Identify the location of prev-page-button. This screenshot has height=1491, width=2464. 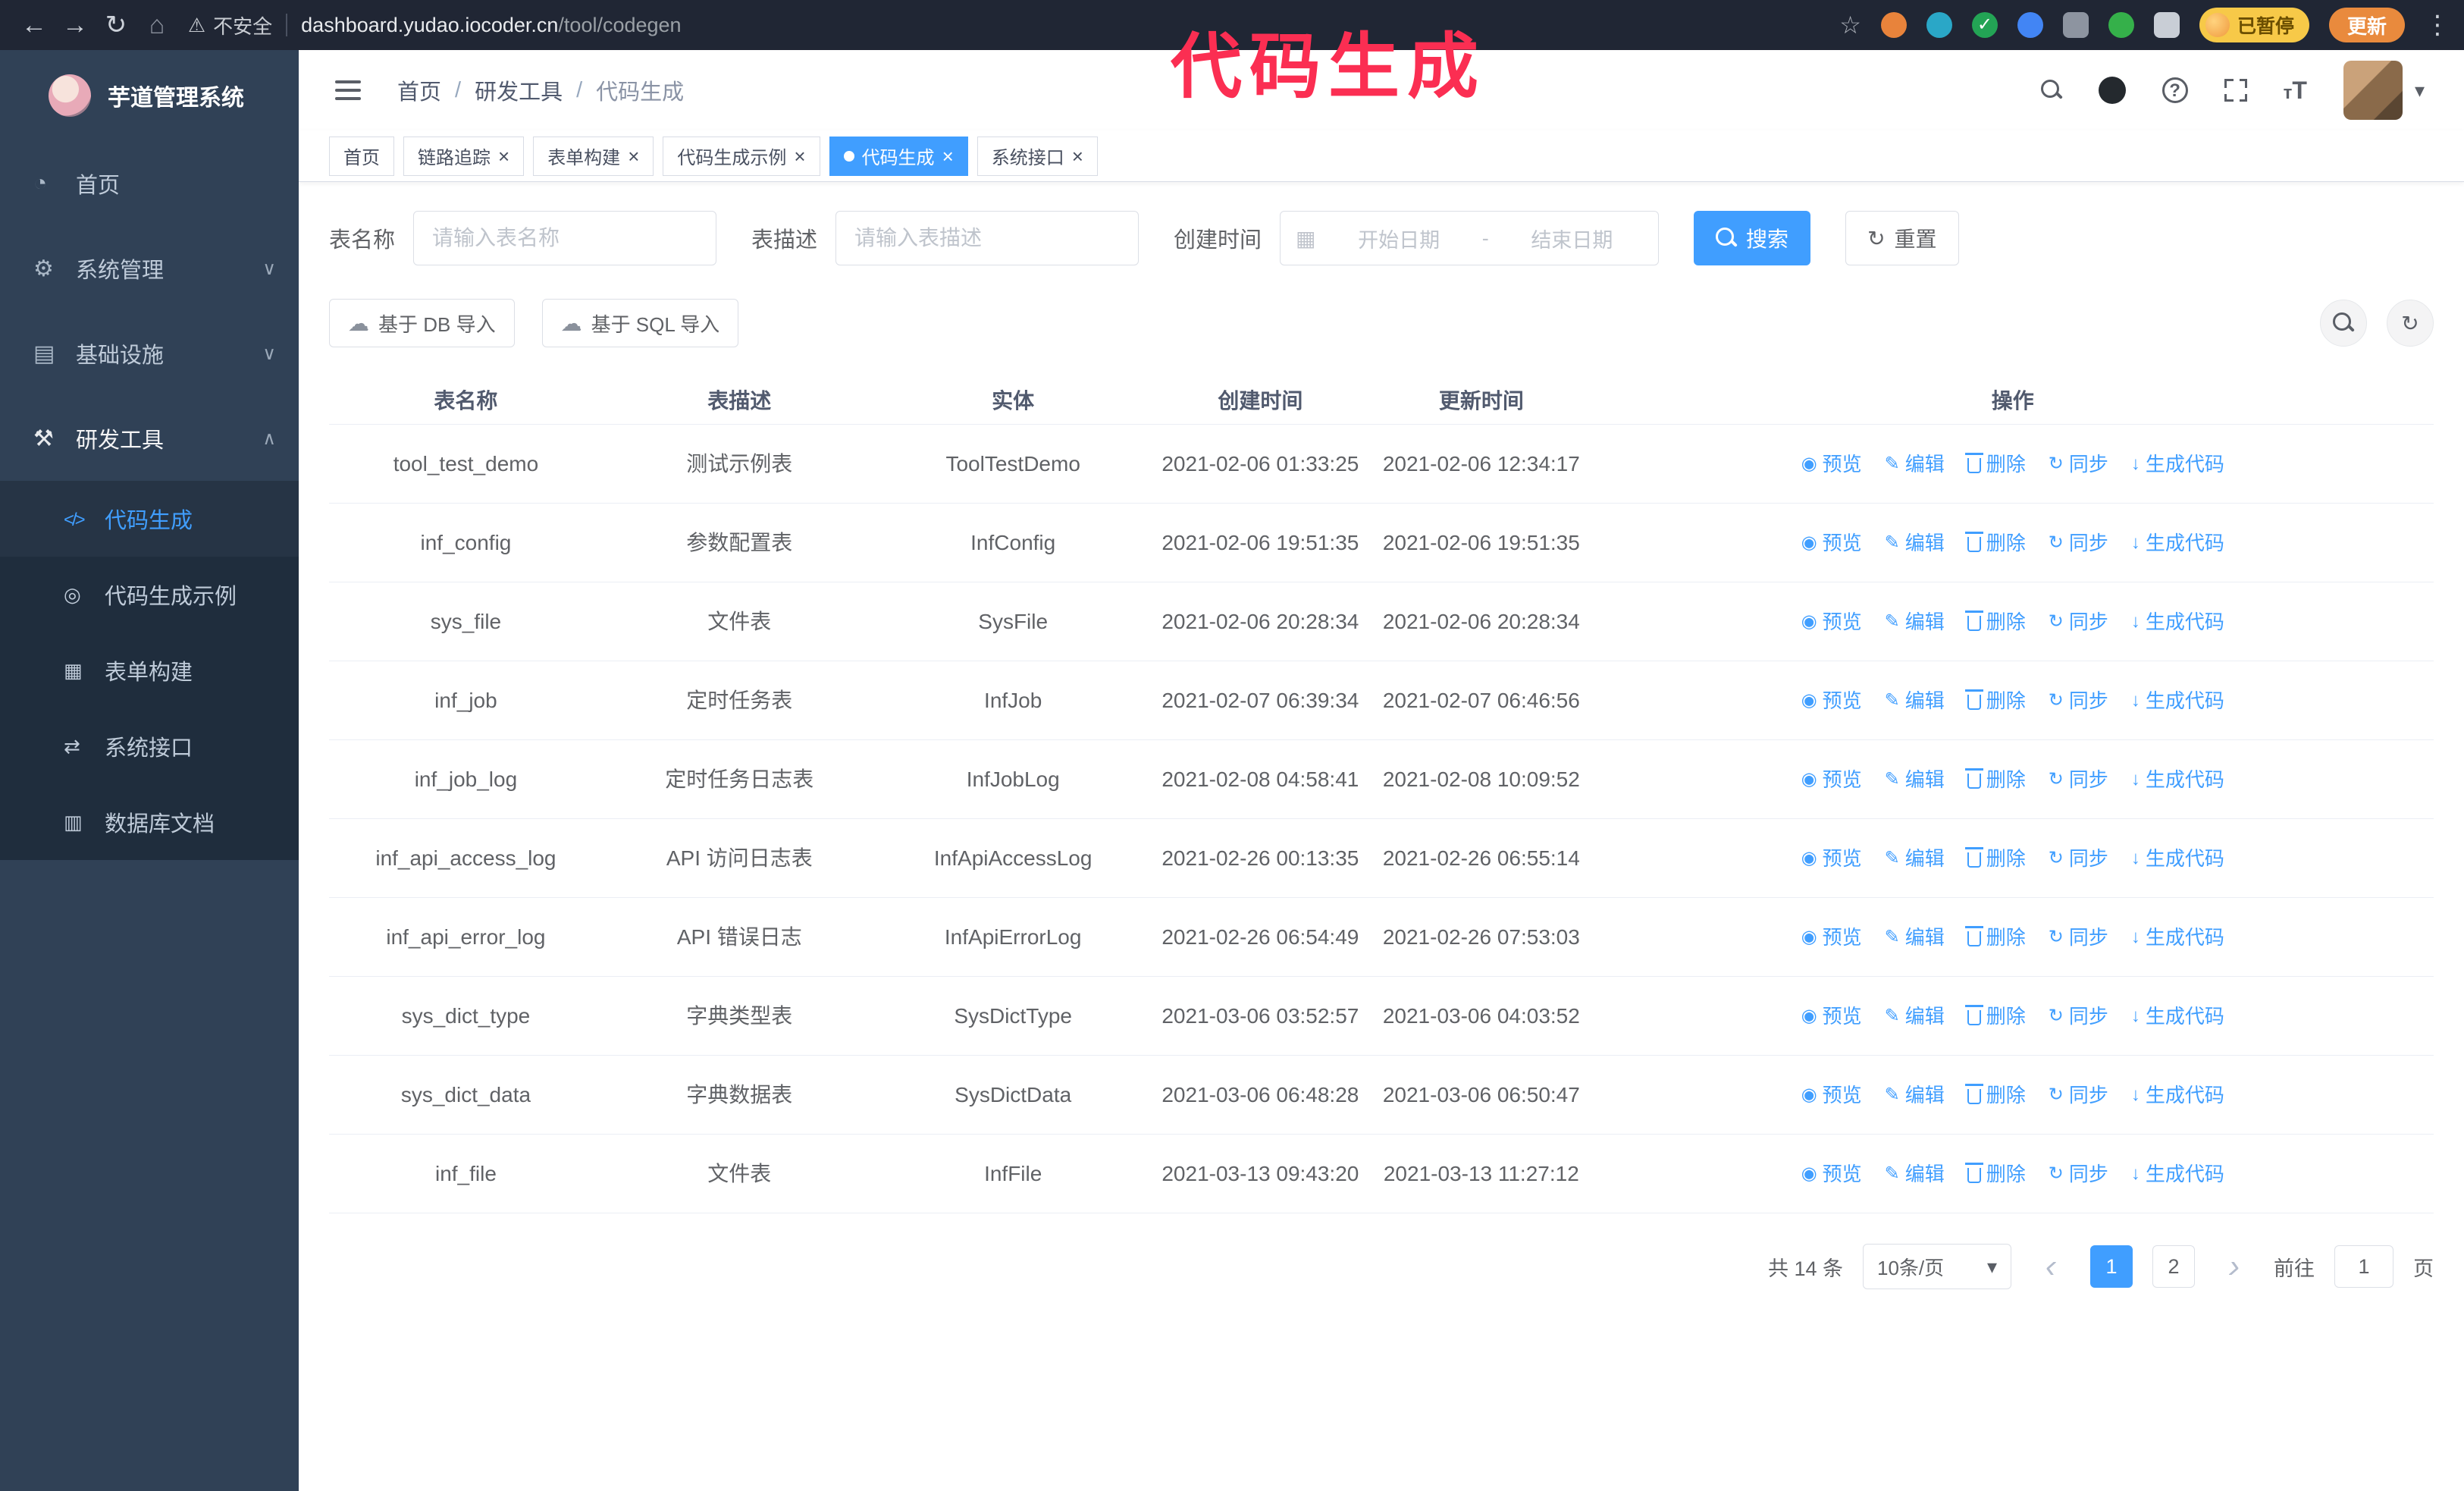
(2051, 1266).